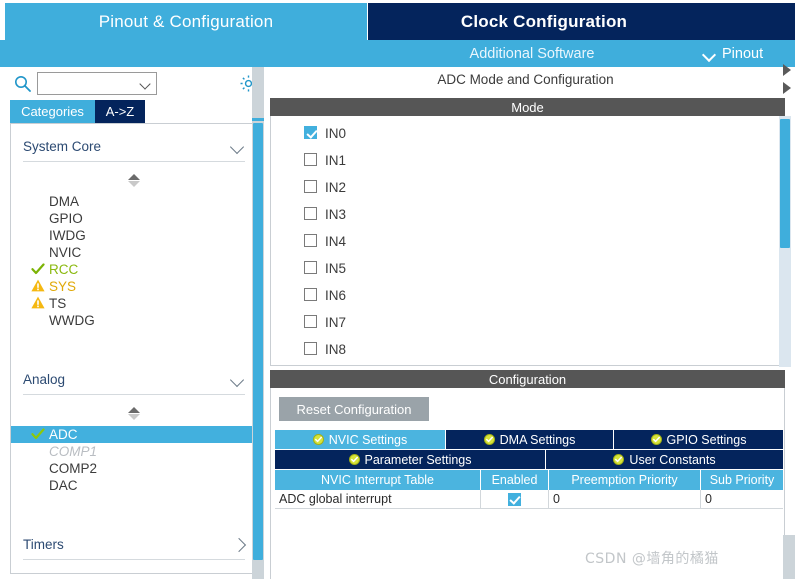 The width and height of the screenshot is (795, 579). I want to click on channel-row-in4: IN4, so click(527, 241).